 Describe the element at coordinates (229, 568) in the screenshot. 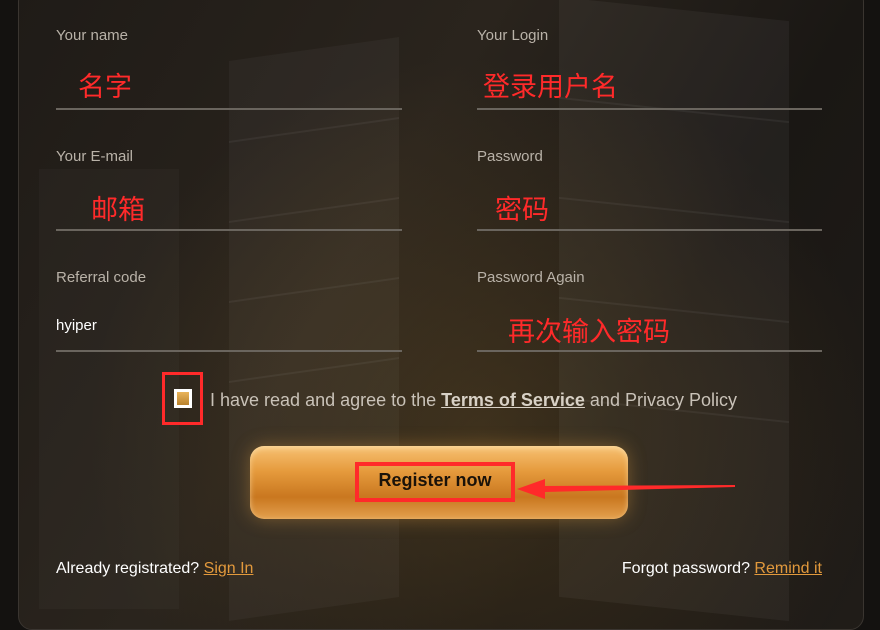

I see `sign-in-link: Sign In` at that location.